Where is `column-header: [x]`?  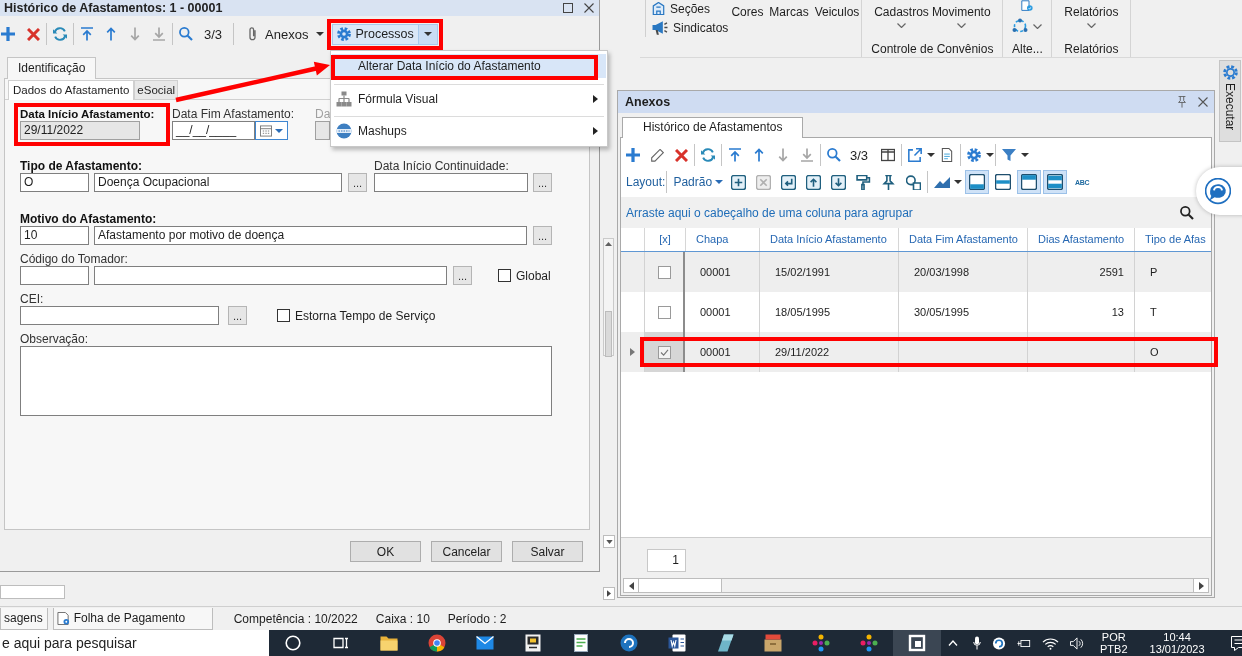
column-header: [x] is located at coordinates (664, 239).